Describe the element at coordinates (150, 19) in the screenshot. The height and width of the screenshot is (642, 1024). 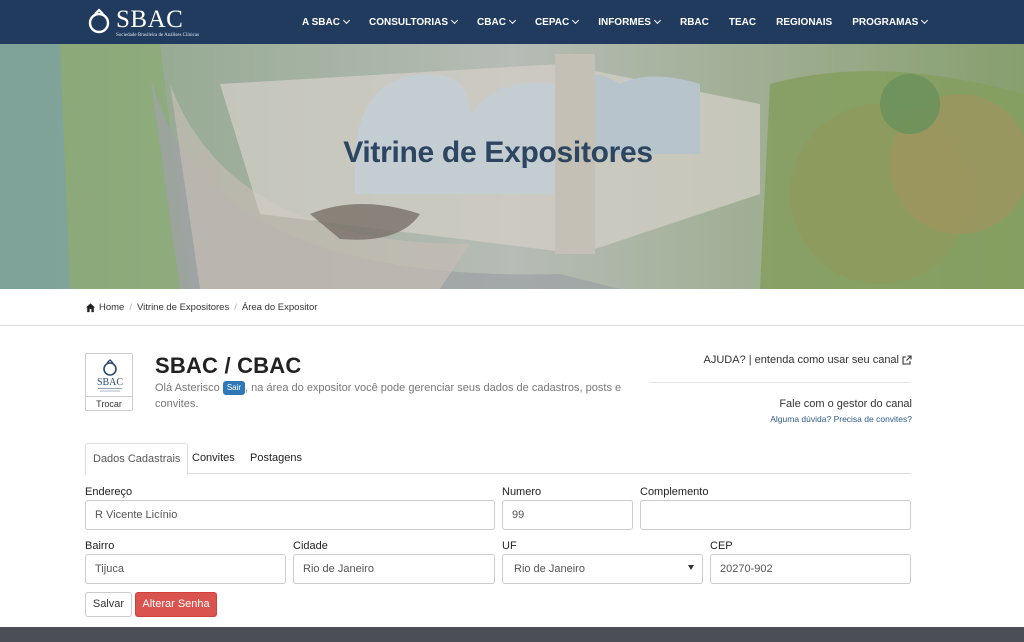
I see `brand-name: SBAC` at that location.